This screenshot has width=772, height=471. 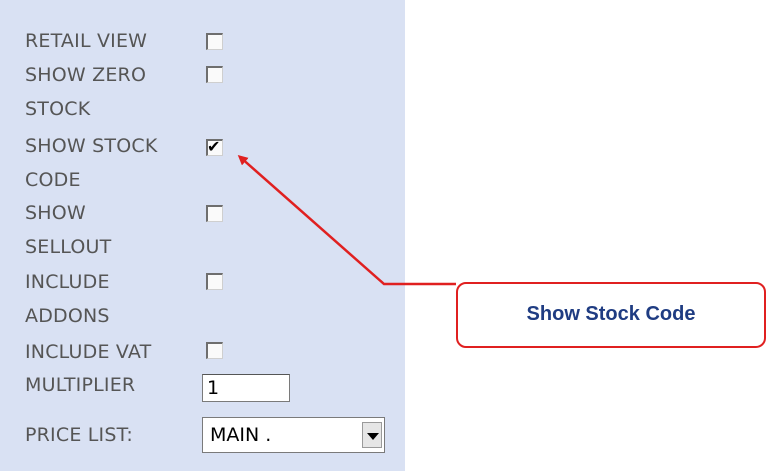 I want to click on show-stock-code-callout: Show Stock Code, so click(x=611, y=315).